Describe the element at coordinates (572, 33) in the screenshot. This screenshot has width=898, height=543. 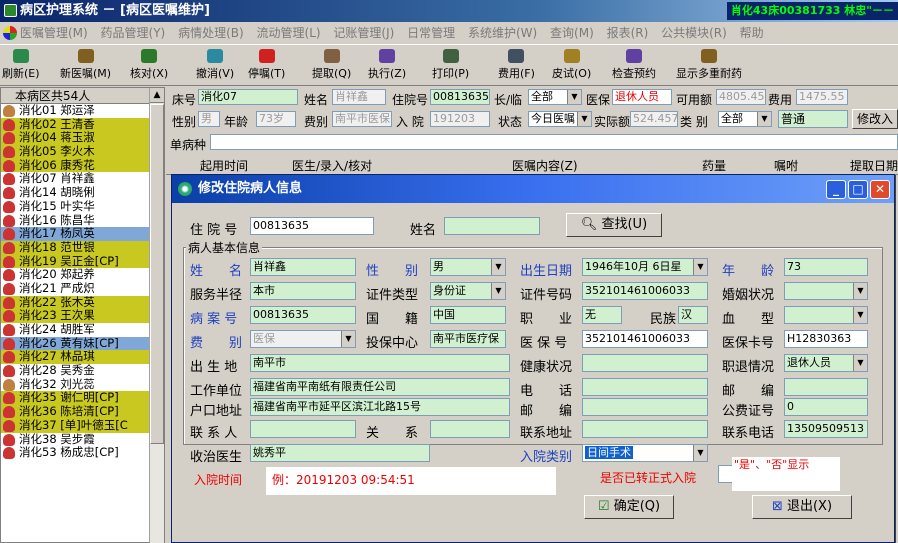
I see `menu-item: 查询(M)` at that location.